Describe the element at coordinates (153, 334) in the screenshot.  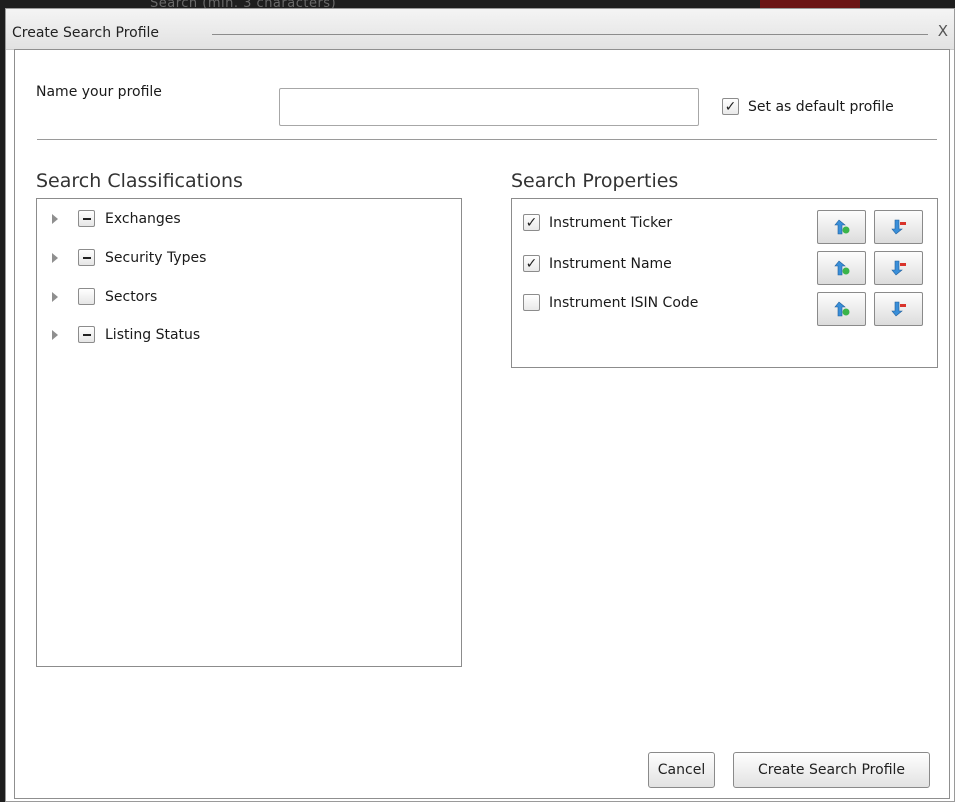
I see `tree-item-label: Listing Status` at that location.